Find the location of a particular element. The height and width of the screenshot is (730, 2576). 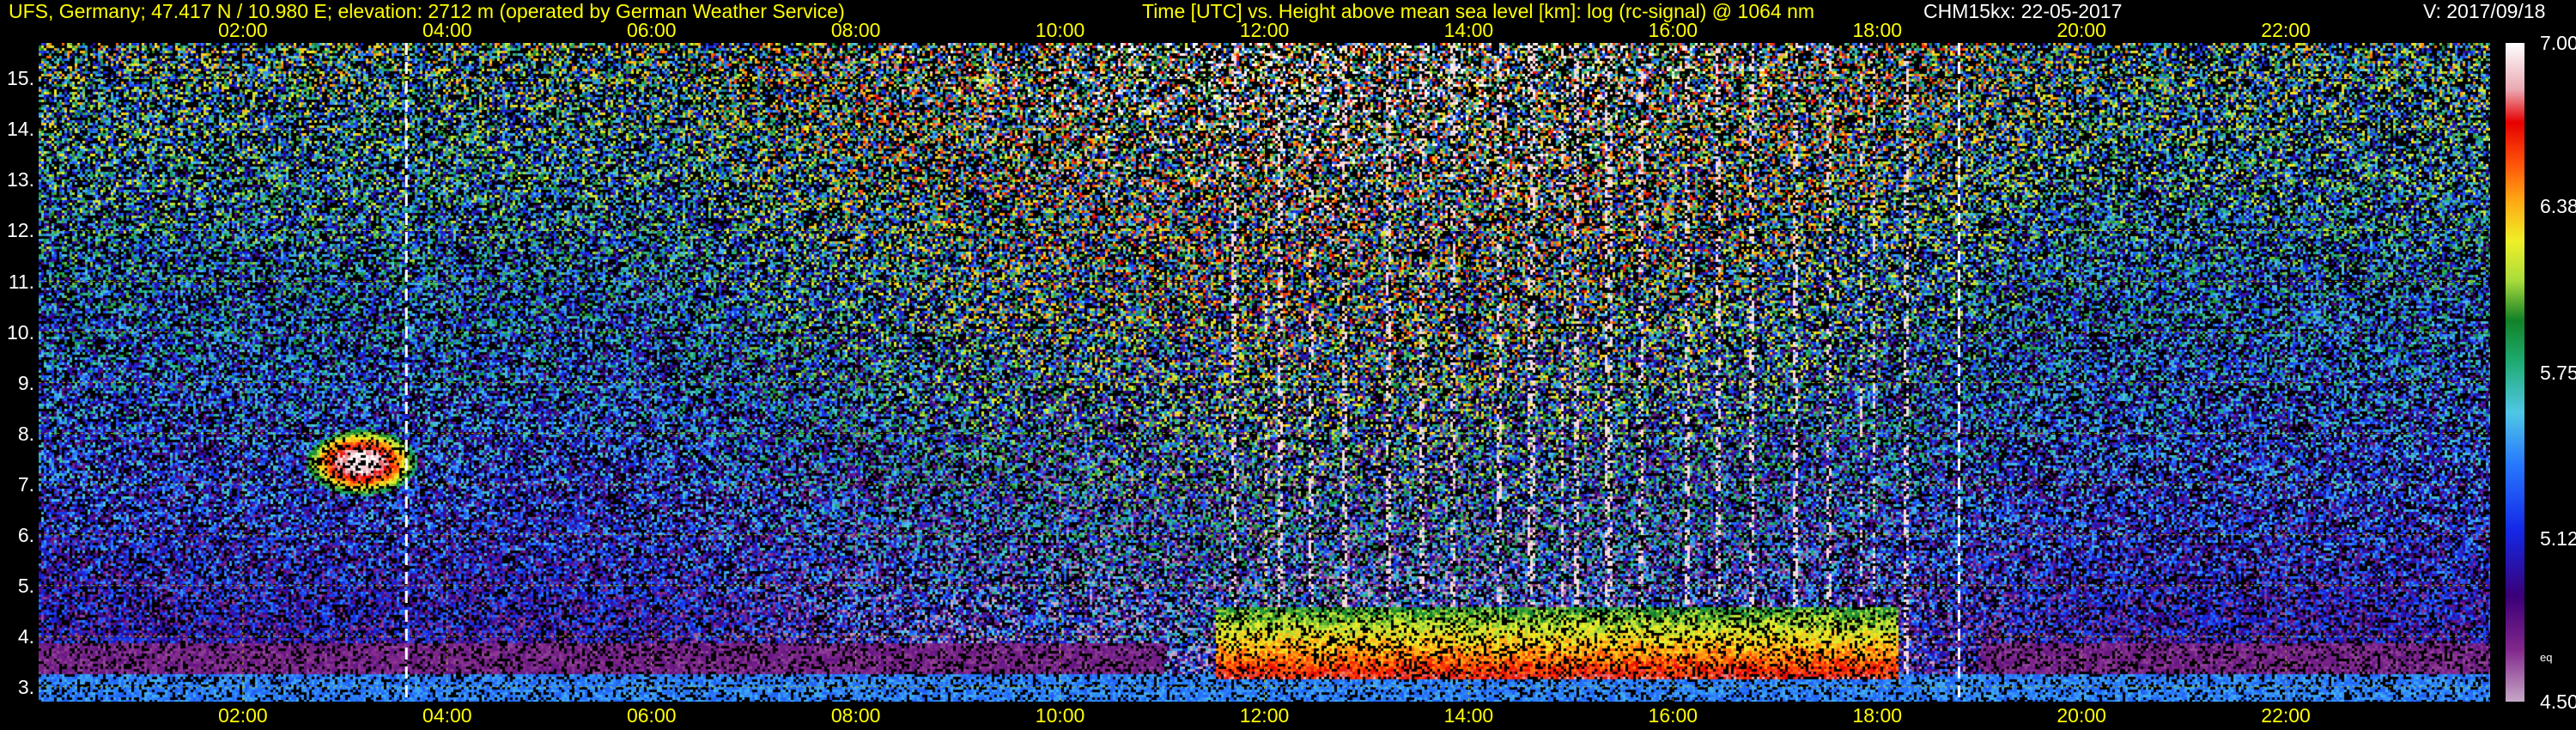

xtick-top-label: 10:00 is located at coordinates (1060, 30).